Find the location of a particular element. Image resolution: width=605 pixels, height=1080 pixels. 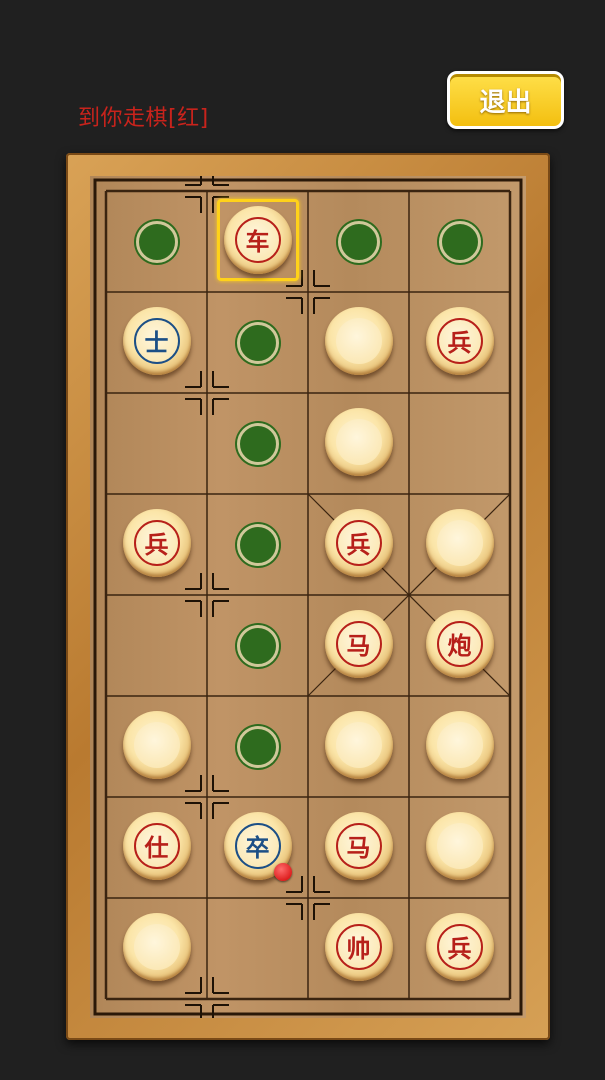

piece-label: 帅 is located at coordinates (358, 946).